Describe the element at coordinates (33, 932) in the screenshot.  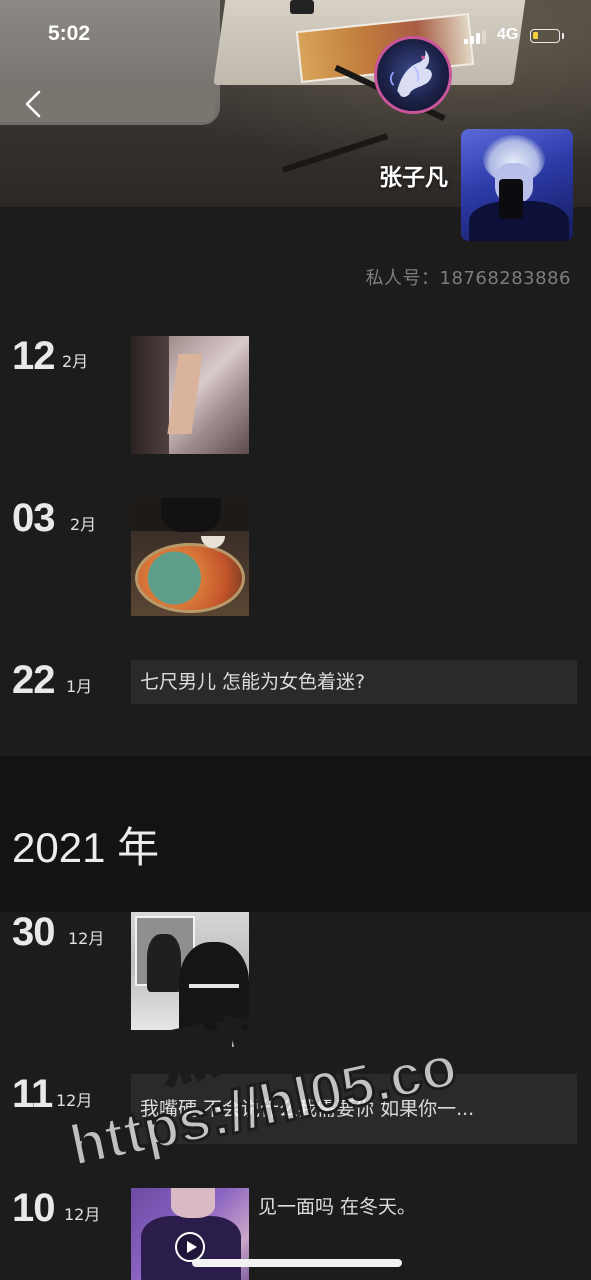
I see `entry-day: 30` at that location.